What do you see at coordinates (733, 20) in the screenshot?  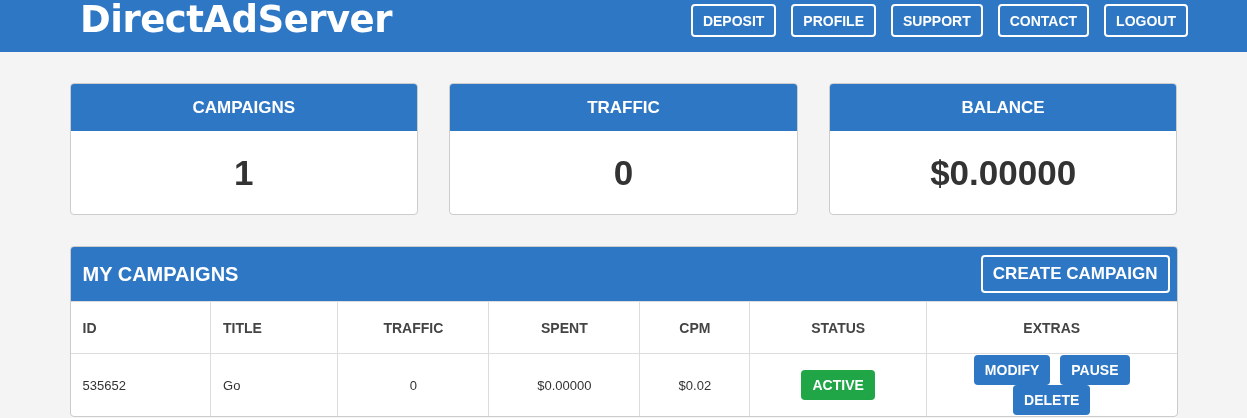 I see `nav-button: DEPOSIT` at bounding box center [733, 20].